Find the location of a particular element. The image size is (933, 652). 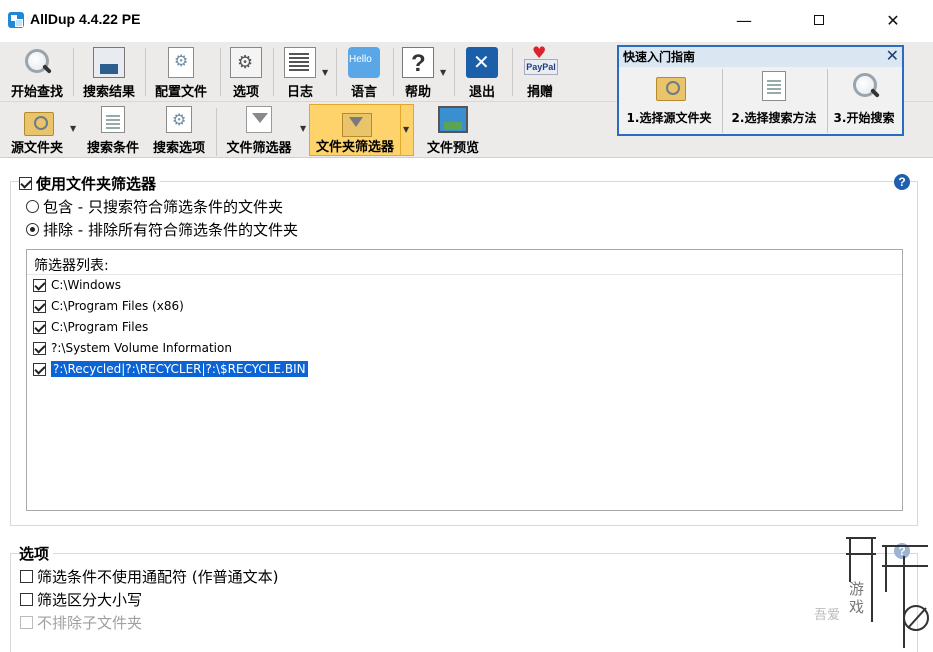

search-criteria-label: 搜索条件 is located at coordinates (112, 148).